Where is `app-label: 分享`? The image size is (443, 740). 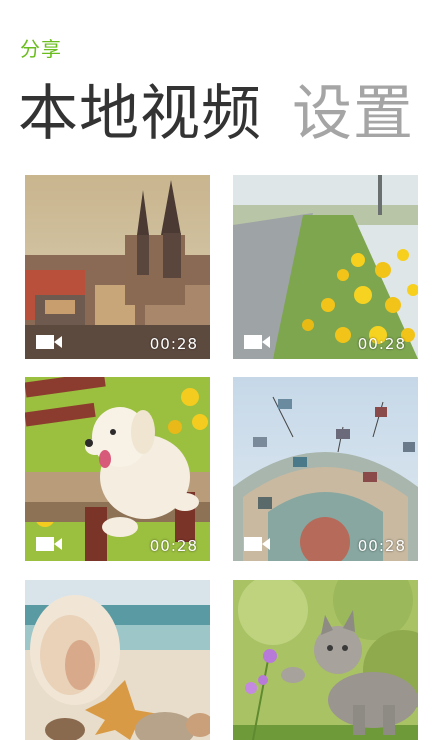 app-label: 分享 is located at coordinates (41, 49).